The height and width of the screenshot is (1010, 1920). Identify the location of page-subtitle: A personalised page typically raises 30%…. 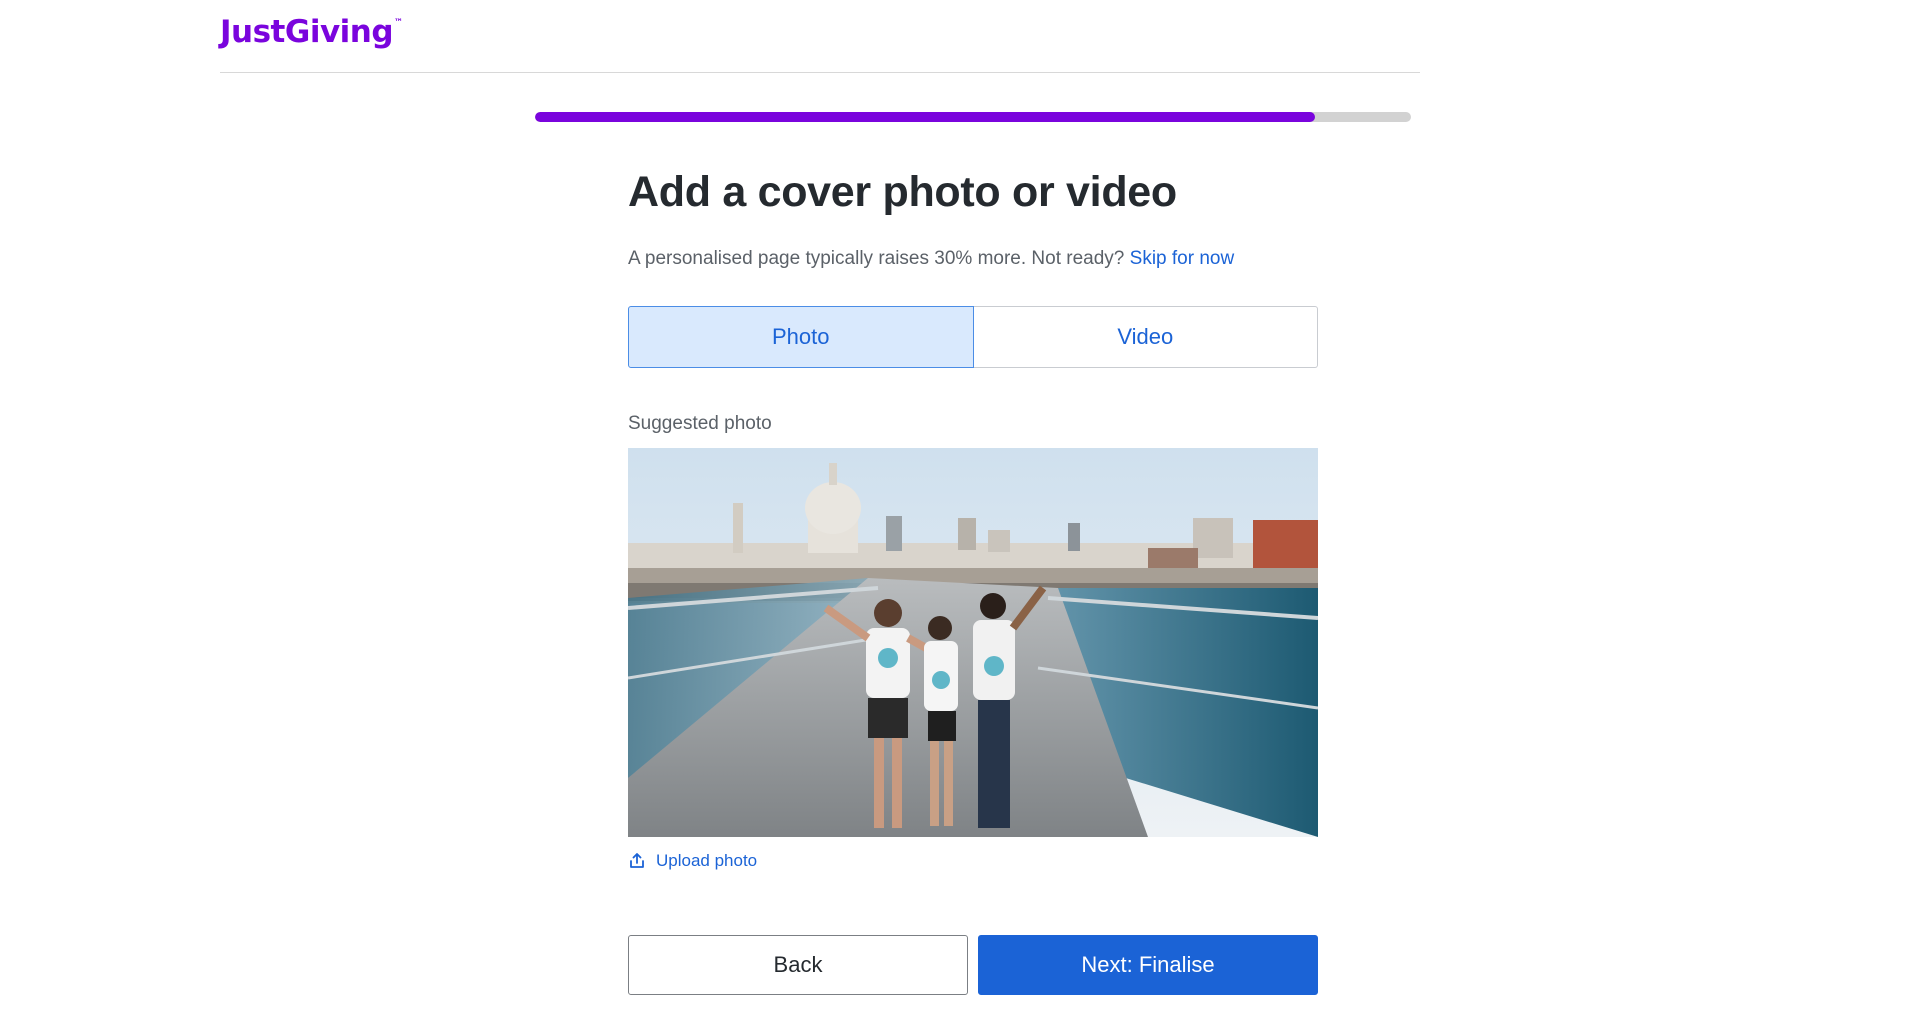
(973, 259).